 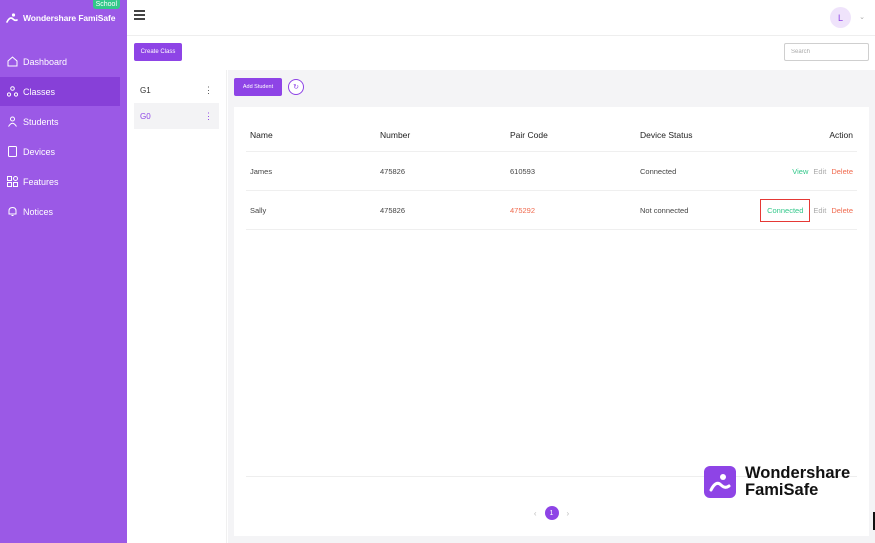 What do you see at coordinates (395, 134) in the screenshot?
I see `header-number: Number` at bounding box center [395, 134].